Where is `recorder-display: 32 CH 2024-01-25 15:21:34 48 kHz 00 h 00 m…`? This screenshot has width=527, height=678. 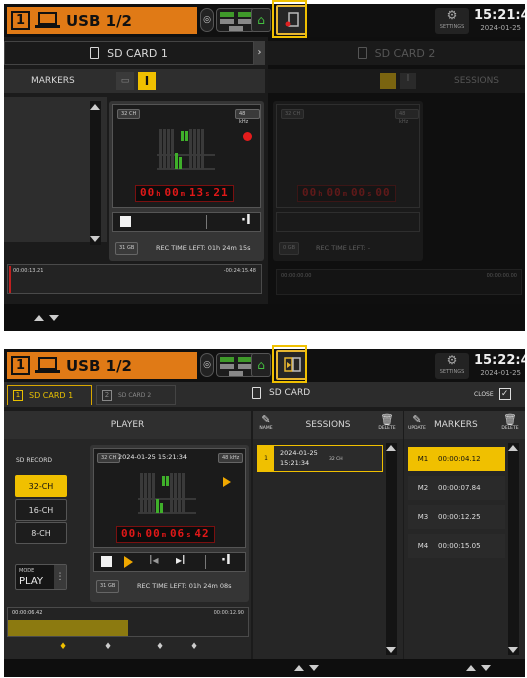
recorder-display: 32 CH 2024-01-25 15:21:34 48 kHz 00 h 00 m… is located at coordinates (169, 498).